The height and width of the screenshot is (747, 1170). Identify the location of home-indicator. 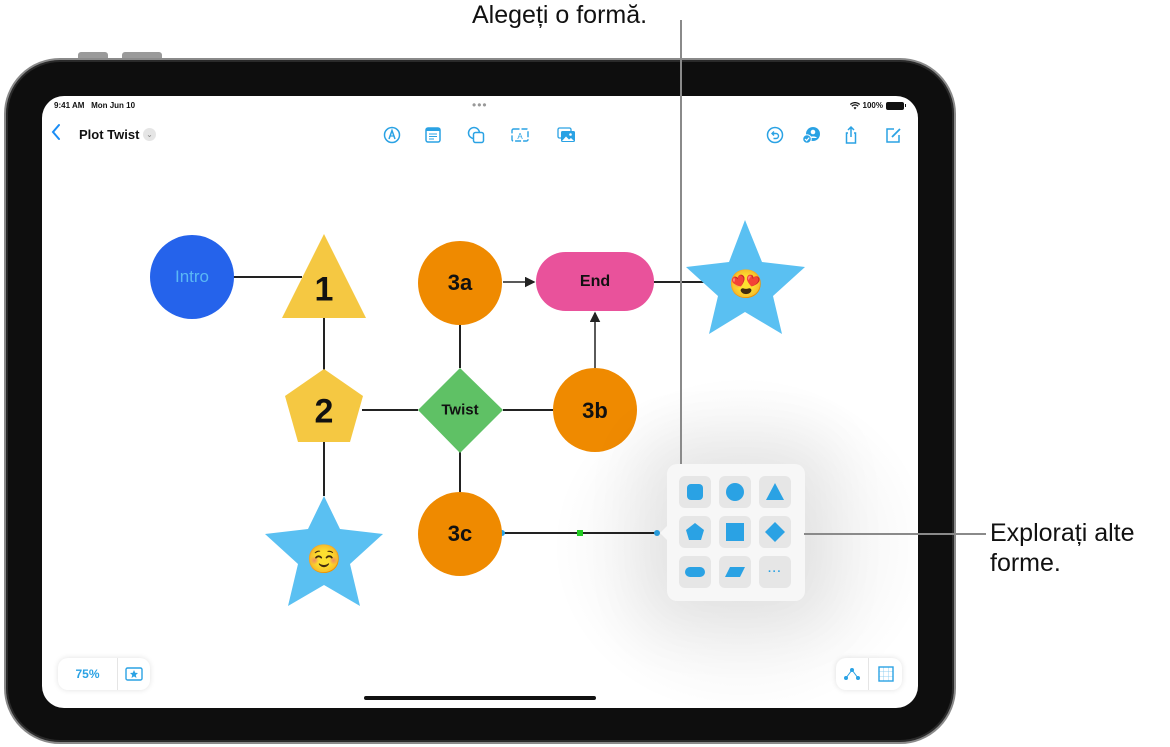
(480, 698).